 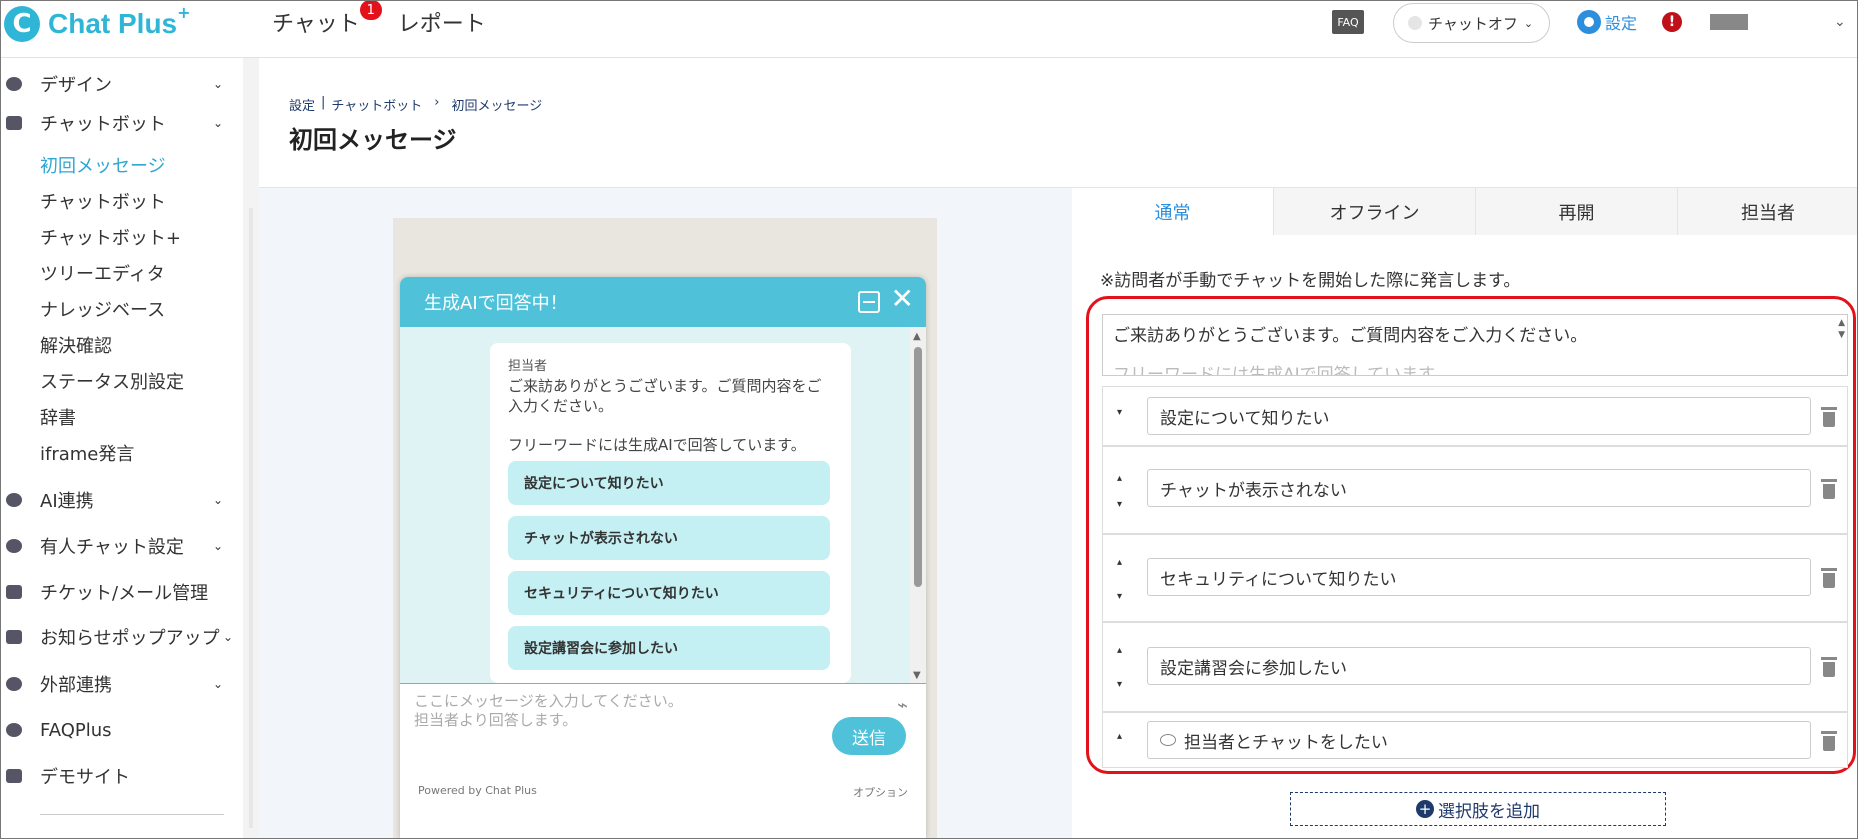 I want to click on chat-status-select: チャットオフ ⌄, so click(x=1471, y=23).